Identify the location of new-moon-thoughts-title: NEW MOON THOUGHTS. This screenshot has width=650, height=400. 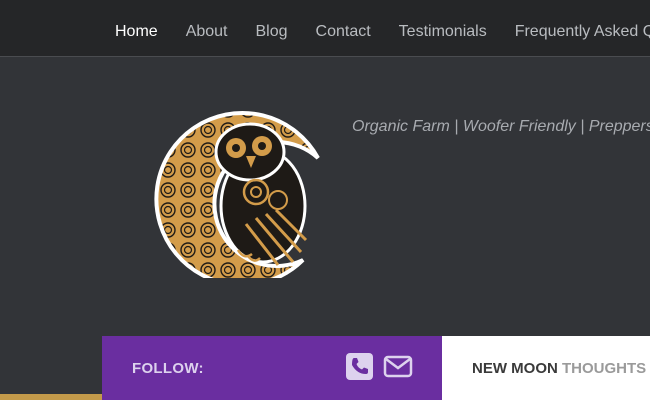
(559, 368).